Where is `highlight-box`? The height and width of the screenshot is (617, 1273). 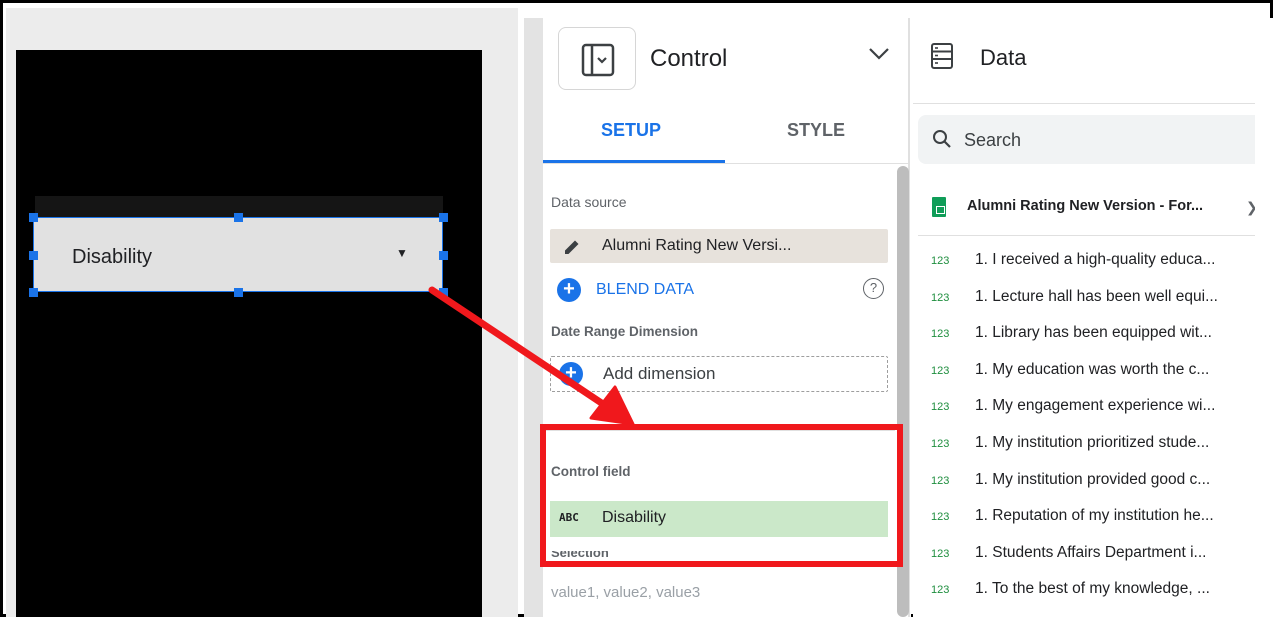 highlight-box is located at coordinates (721, 495).